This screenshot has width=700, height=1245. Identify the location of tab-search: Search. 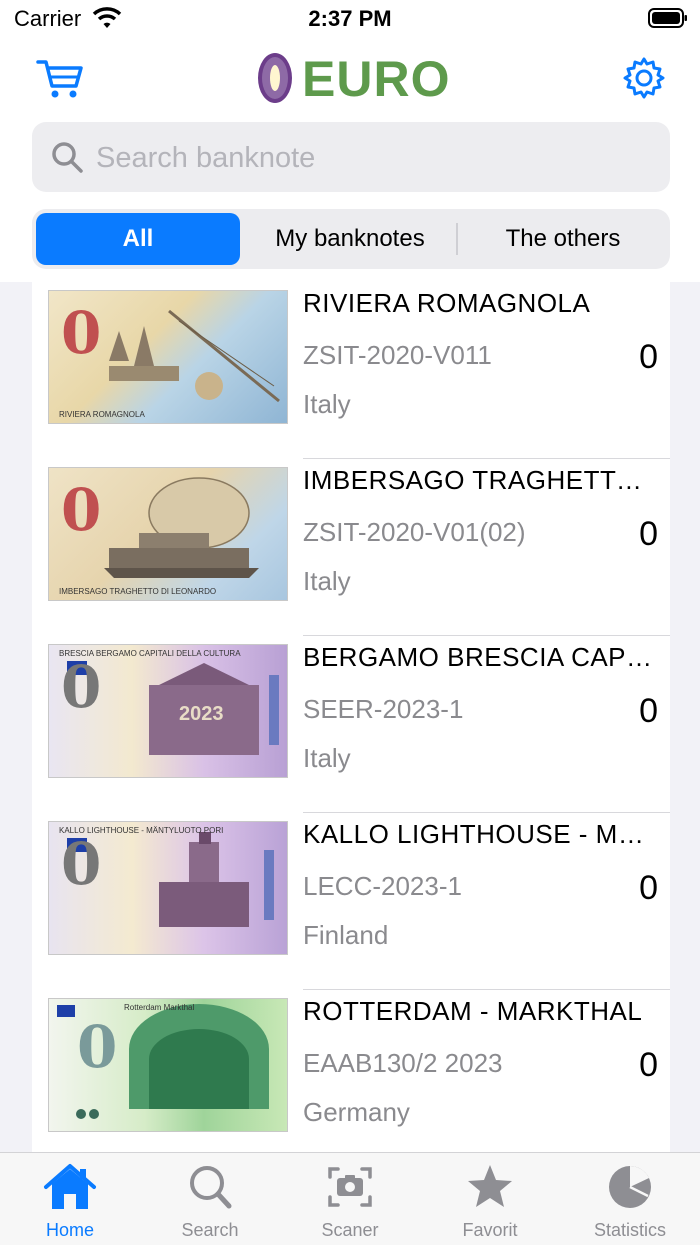
(210, 1199).